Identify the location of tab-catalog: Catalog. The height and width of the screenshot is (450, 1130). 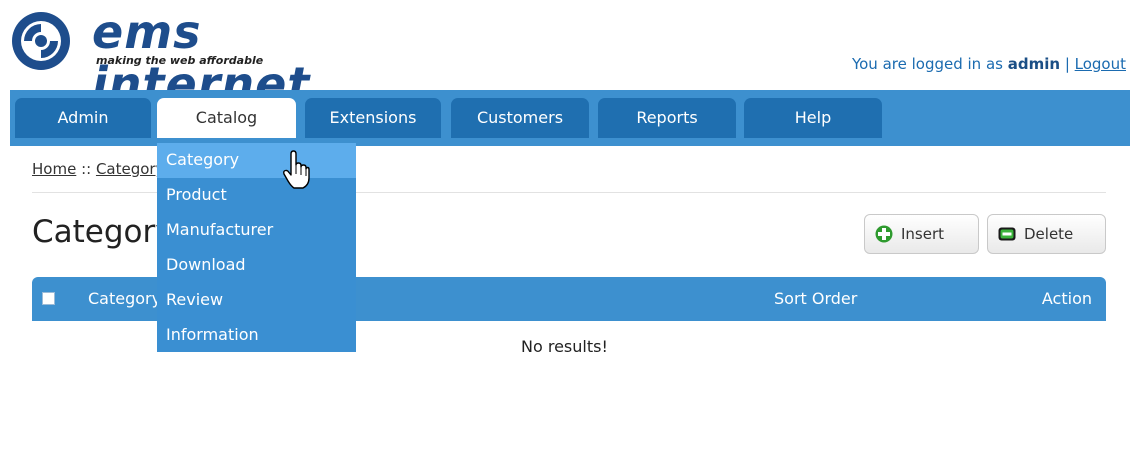
(226, 118).